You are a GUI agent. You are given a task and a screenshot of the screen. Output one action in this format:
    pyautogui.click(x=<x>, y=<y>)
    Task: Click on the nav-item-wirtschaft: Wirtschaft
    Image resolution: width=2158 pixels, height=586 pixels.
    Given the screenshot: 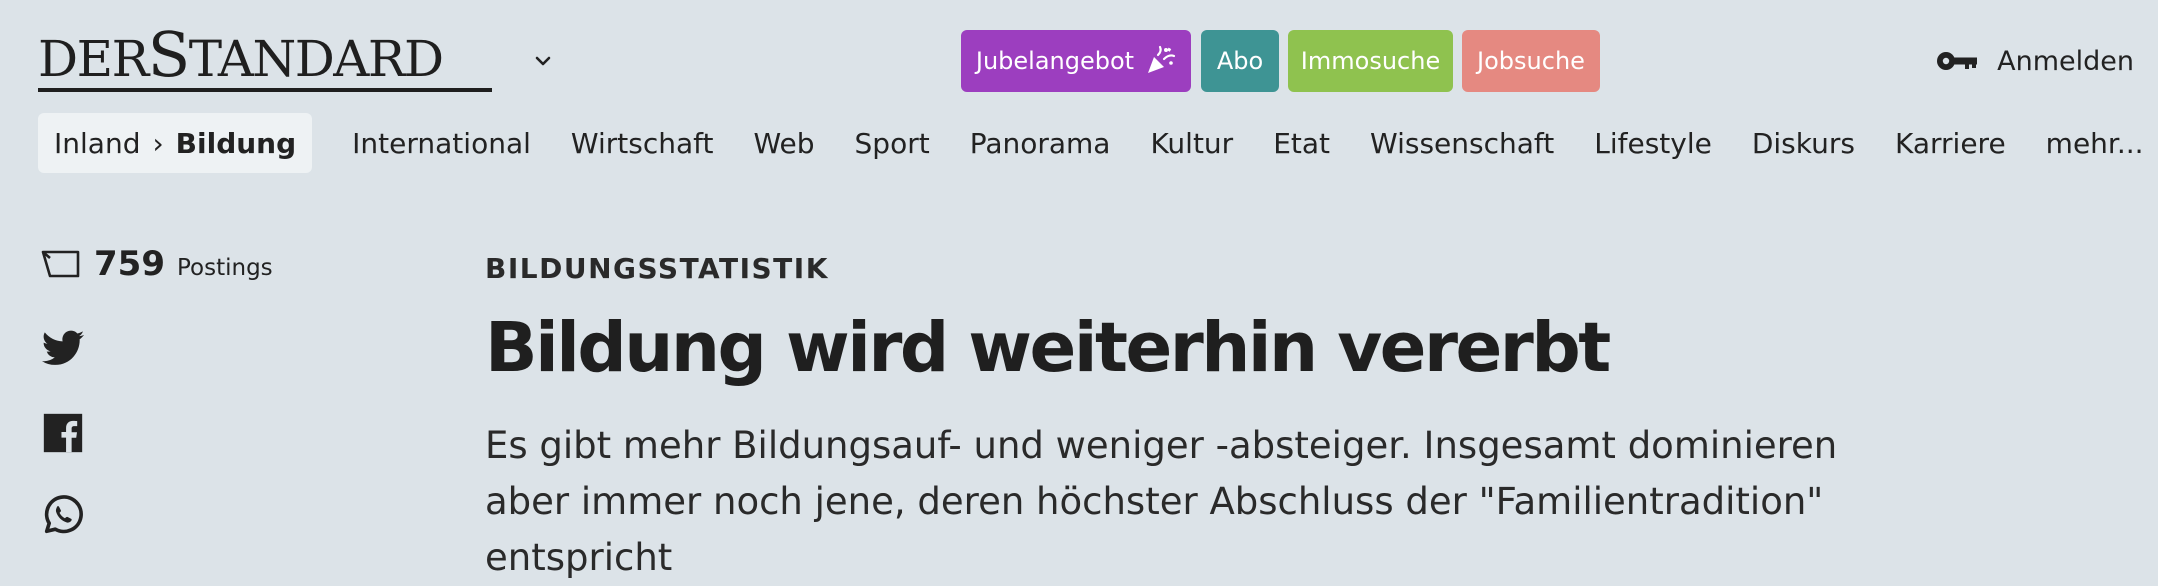 What is the action you would take?
    pyautogui.click(x=642, y=143)
    